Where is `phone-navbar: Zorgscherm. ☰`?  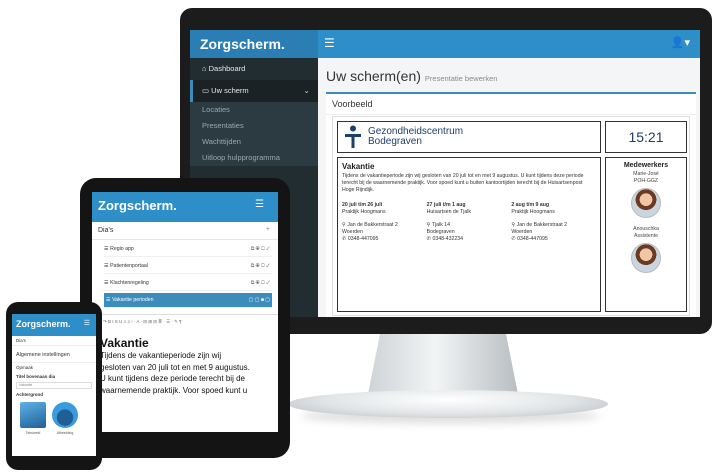 phone-navbar: Zorgscherm. ☰ is located at coordinates (54, 325).